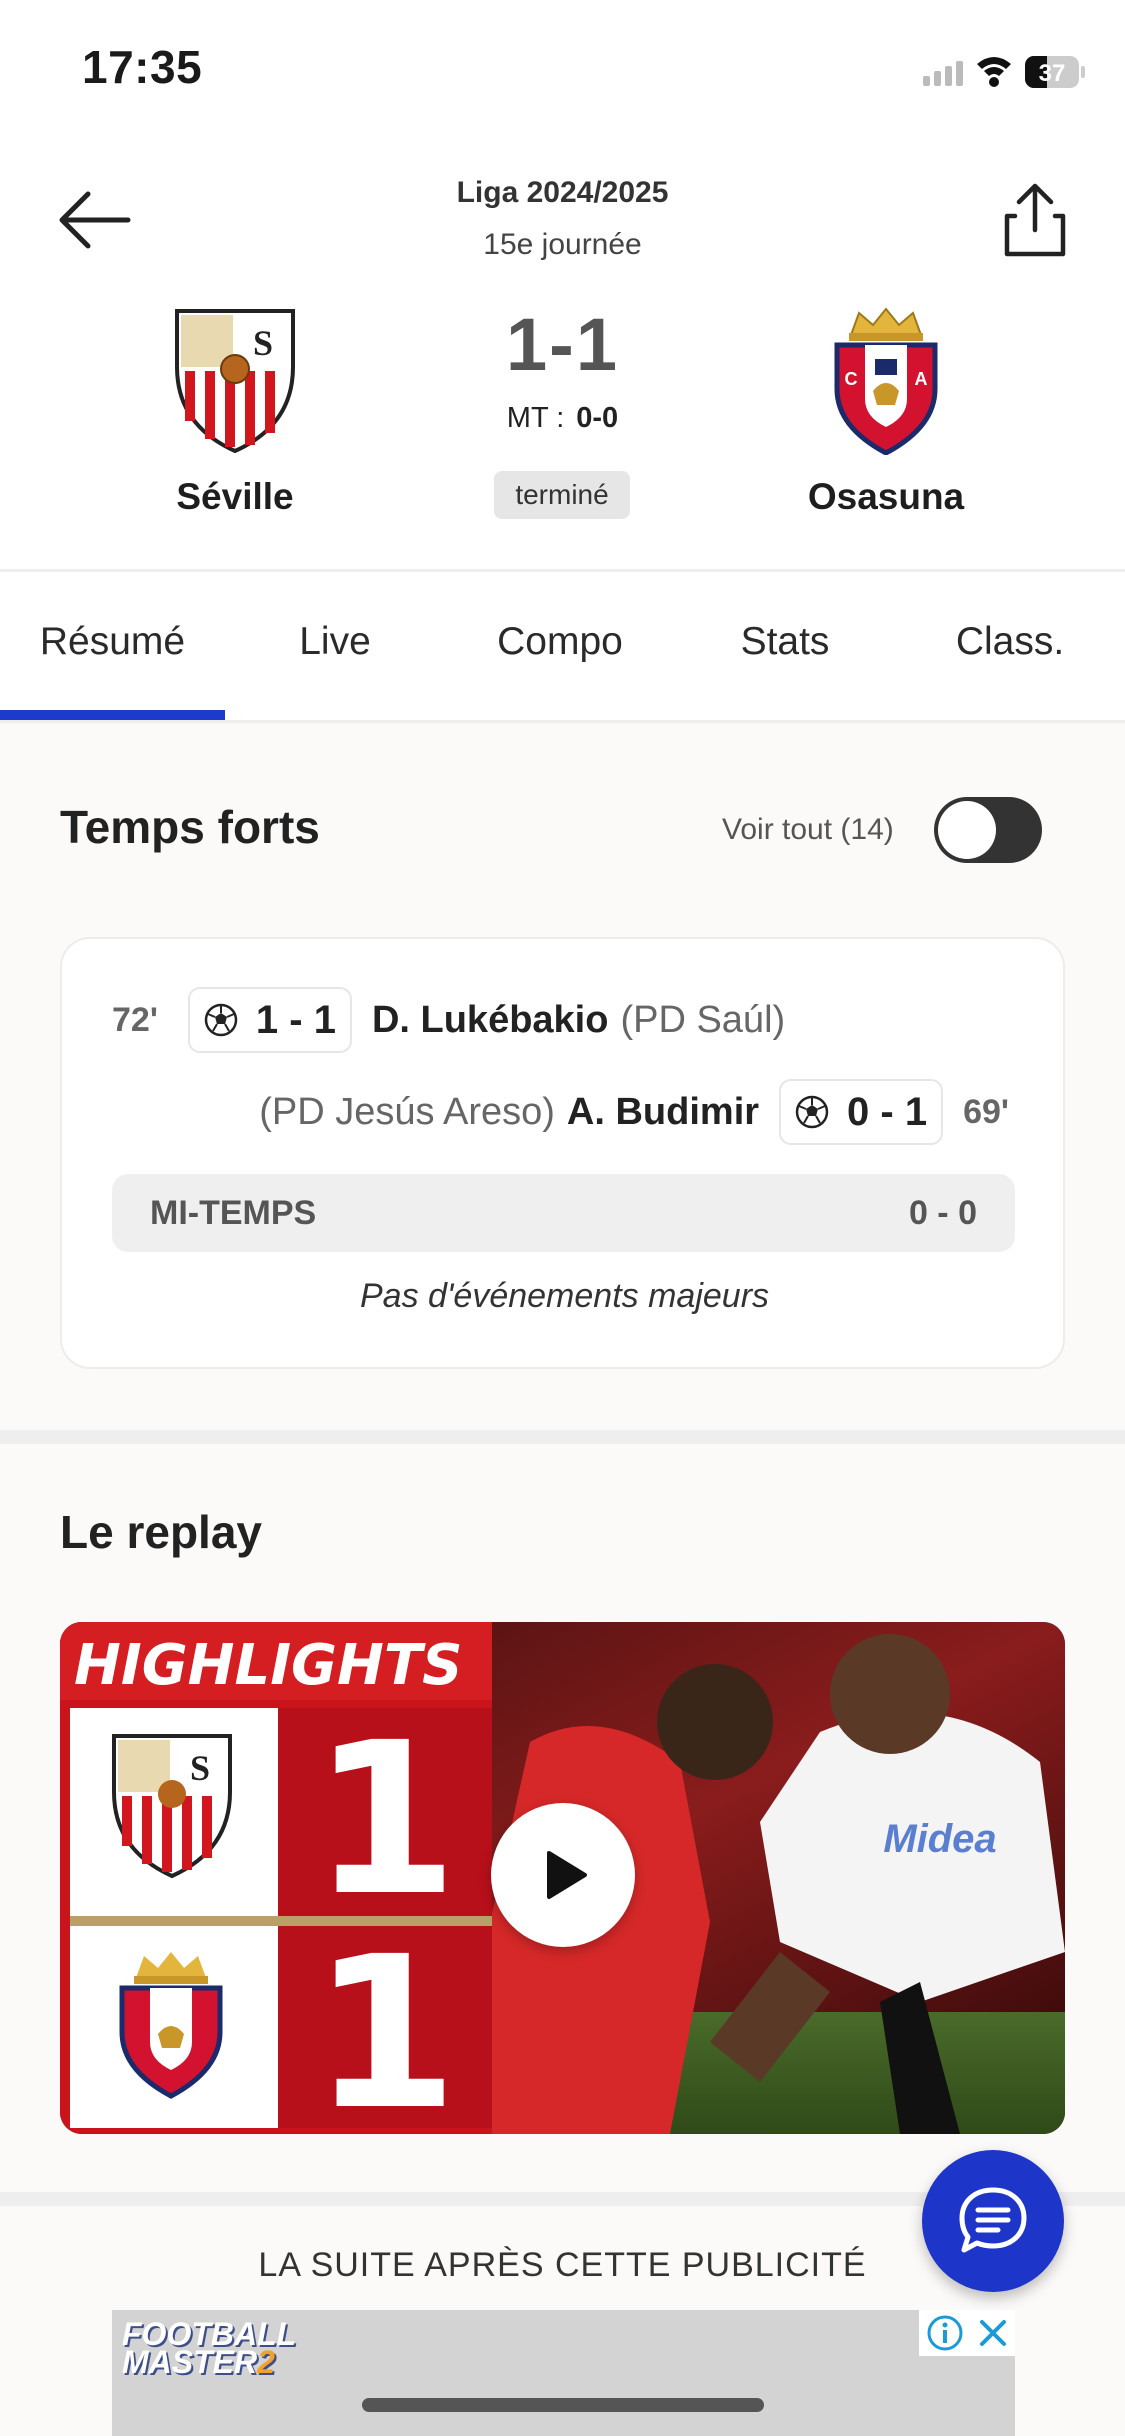 The image size is (1125, 2436). Describe the element at coordinates (295, 1019) in the screenshot. I see `event-score: 1 - 1` at that location.